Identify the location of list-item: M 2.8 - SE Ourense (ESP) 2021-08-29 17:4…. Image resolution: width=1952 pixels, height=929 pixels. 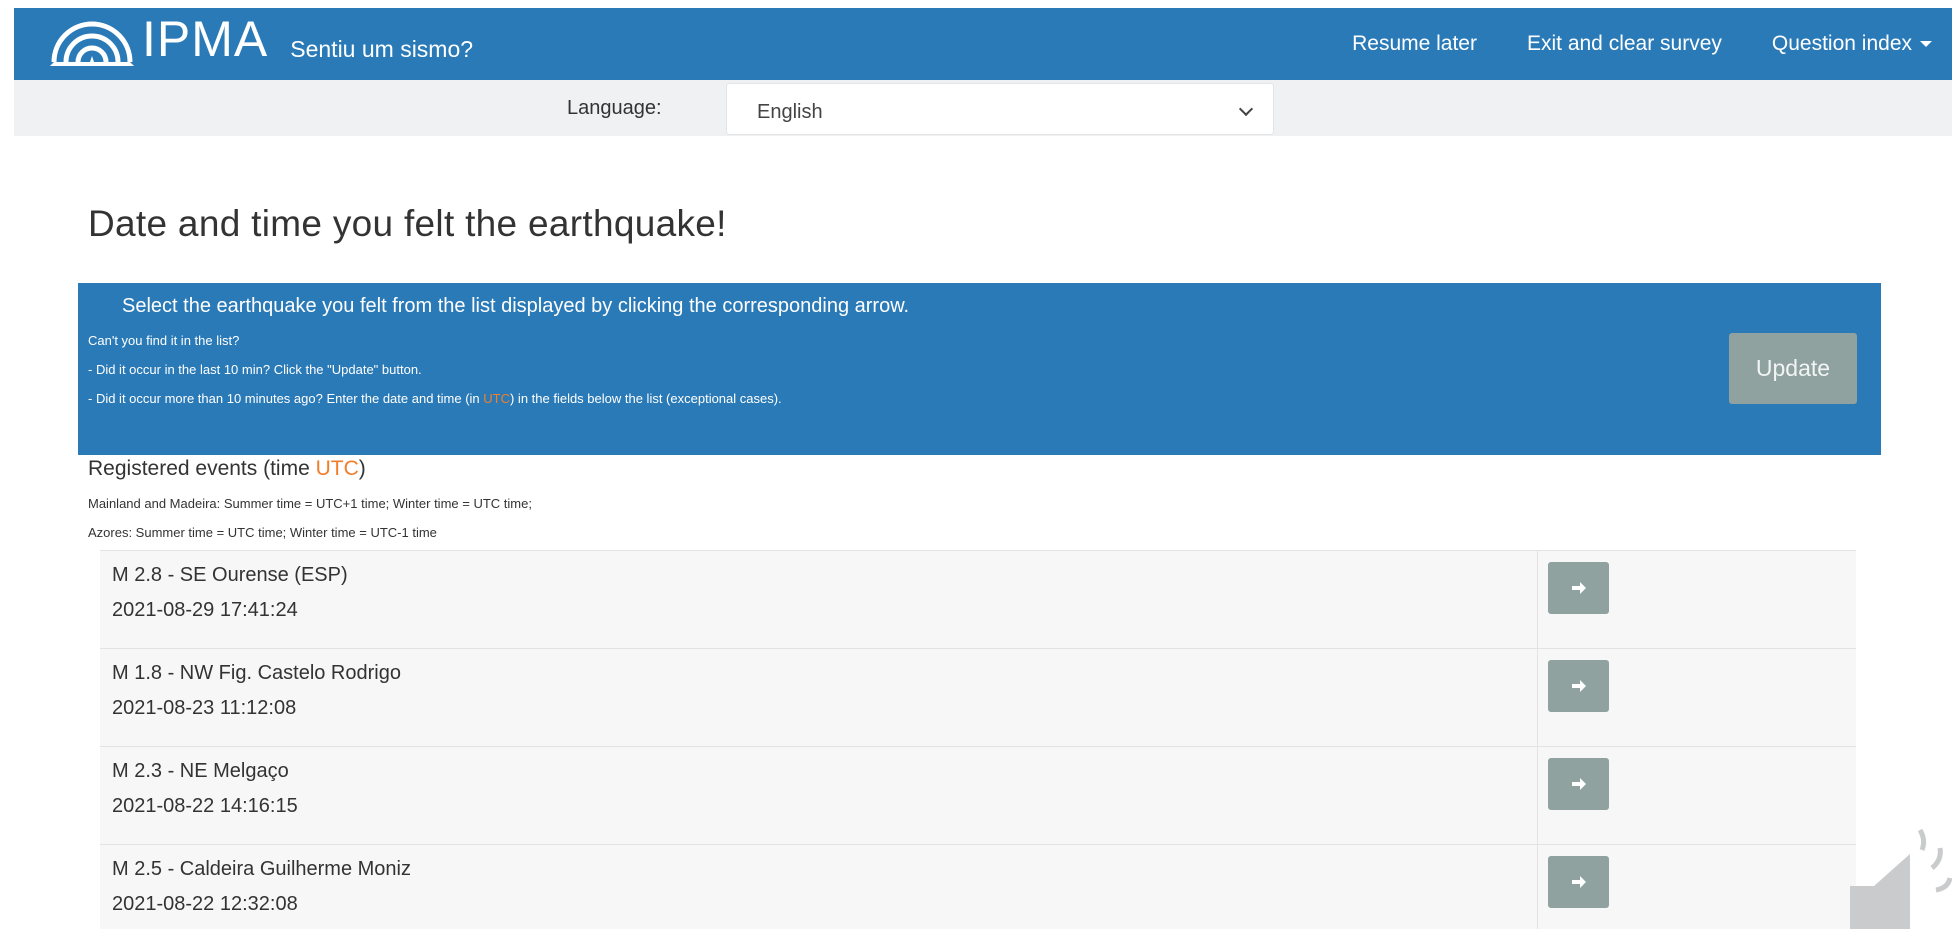
(978, 599).